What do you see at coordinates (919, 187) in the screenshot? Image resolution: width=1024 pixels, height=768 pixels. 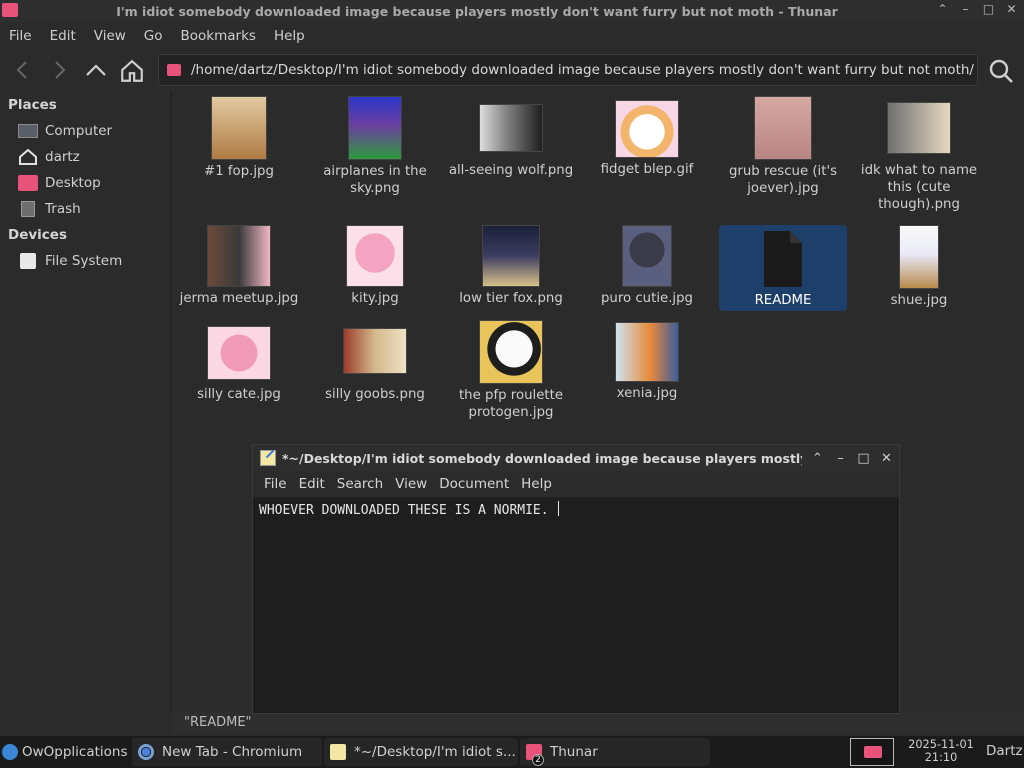 I see `file-name: idk what to name this (cute though).png` at bounding box center [919, 187].